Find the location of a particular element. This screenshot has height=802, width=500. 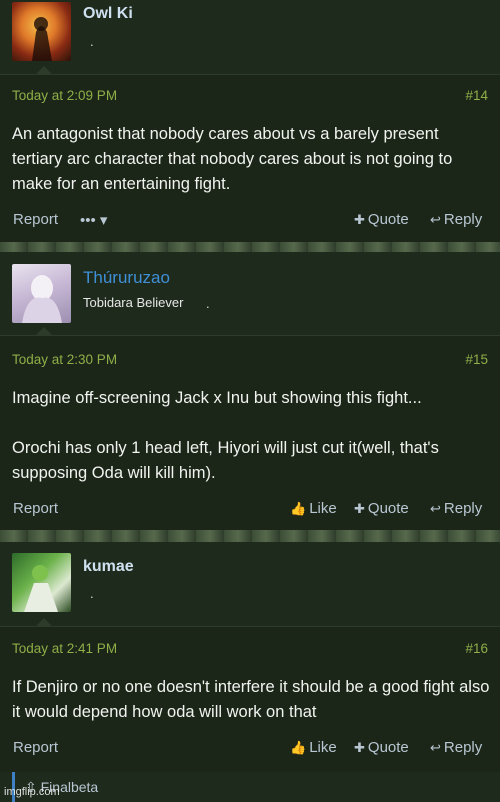

post-number: #14 is located at coordinates (476, 95).